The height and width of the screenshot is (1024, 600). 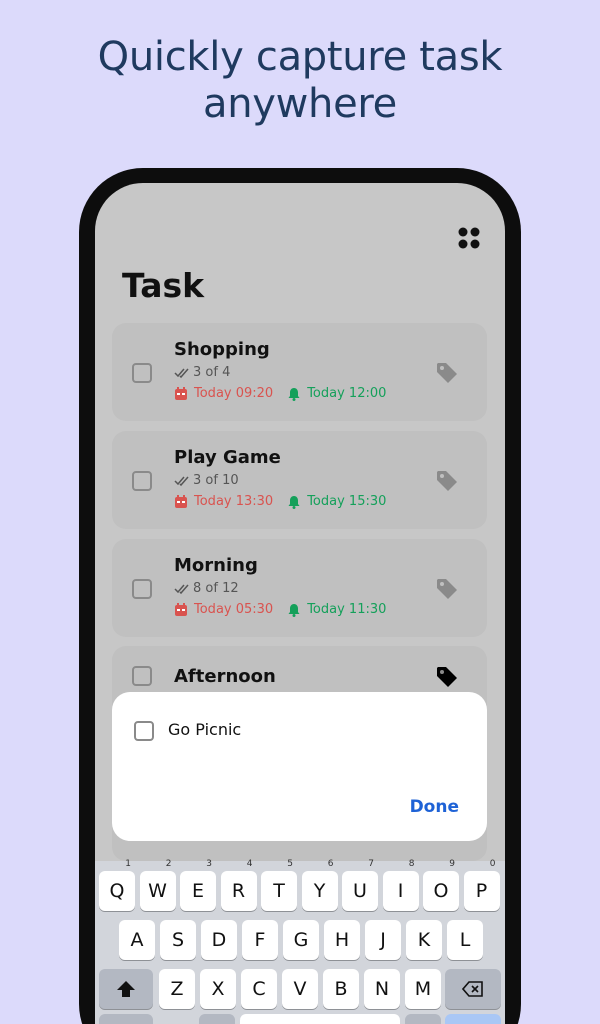 What do you see at coordinates (157, 891) in the screenshot?
I see `key-label: W` at bounding box center [157, 891].